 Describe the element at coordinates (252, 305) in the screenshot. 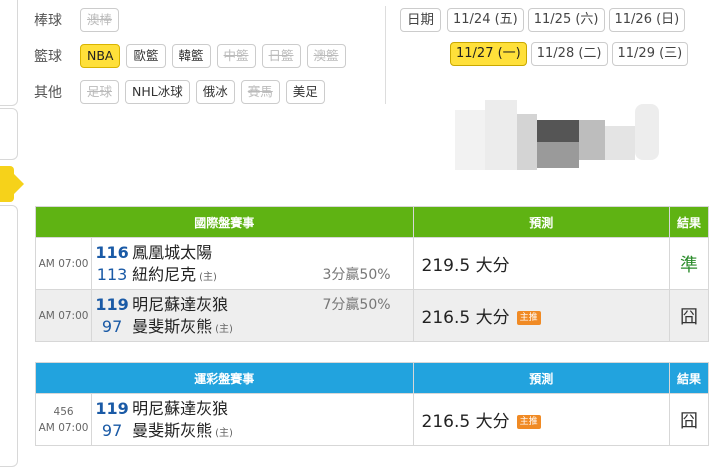

I see `away-line: 119 明尼蘇達灰狼 7分贏50%` at that location.